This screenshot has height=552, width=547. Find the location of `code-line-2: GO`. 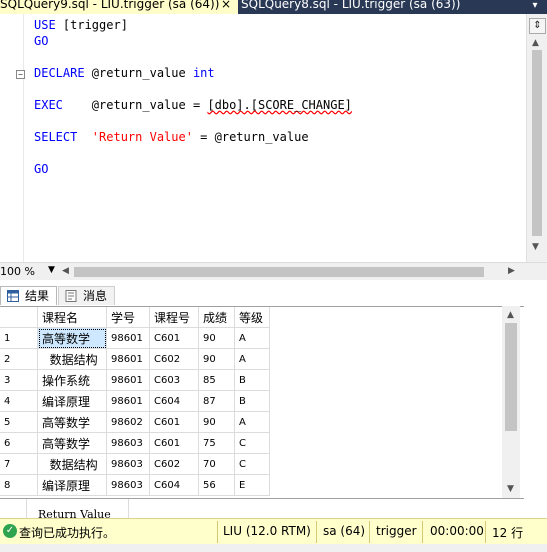

code-line-2: GO is located at coordinates (41, 41).